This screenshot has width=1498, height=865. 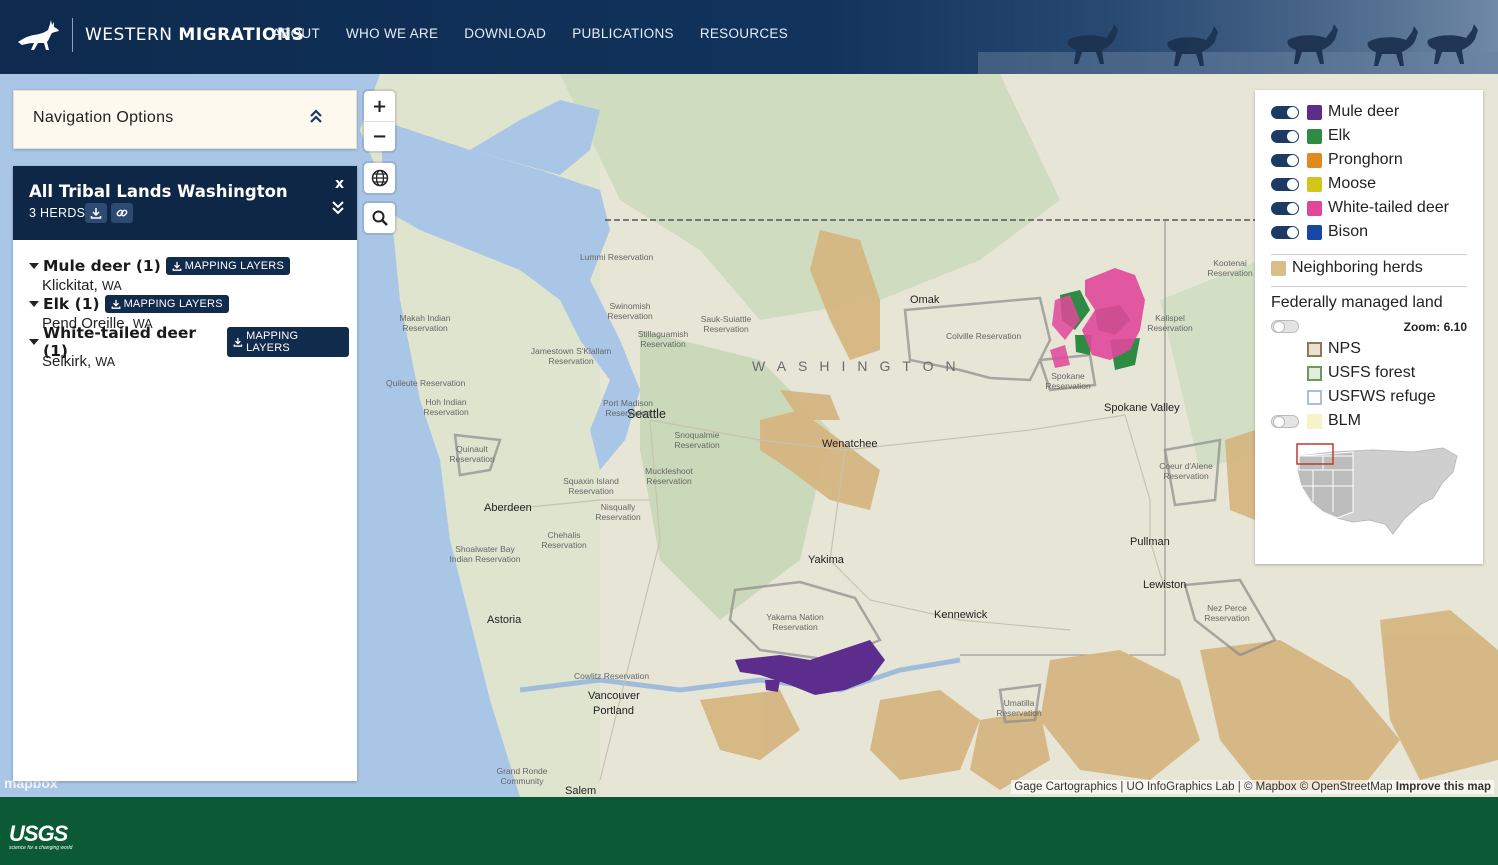 What do you see at coordinates (379, 106) in the screenshot?
I see `zoom-in-button: +` at bounding box center [379, 106].